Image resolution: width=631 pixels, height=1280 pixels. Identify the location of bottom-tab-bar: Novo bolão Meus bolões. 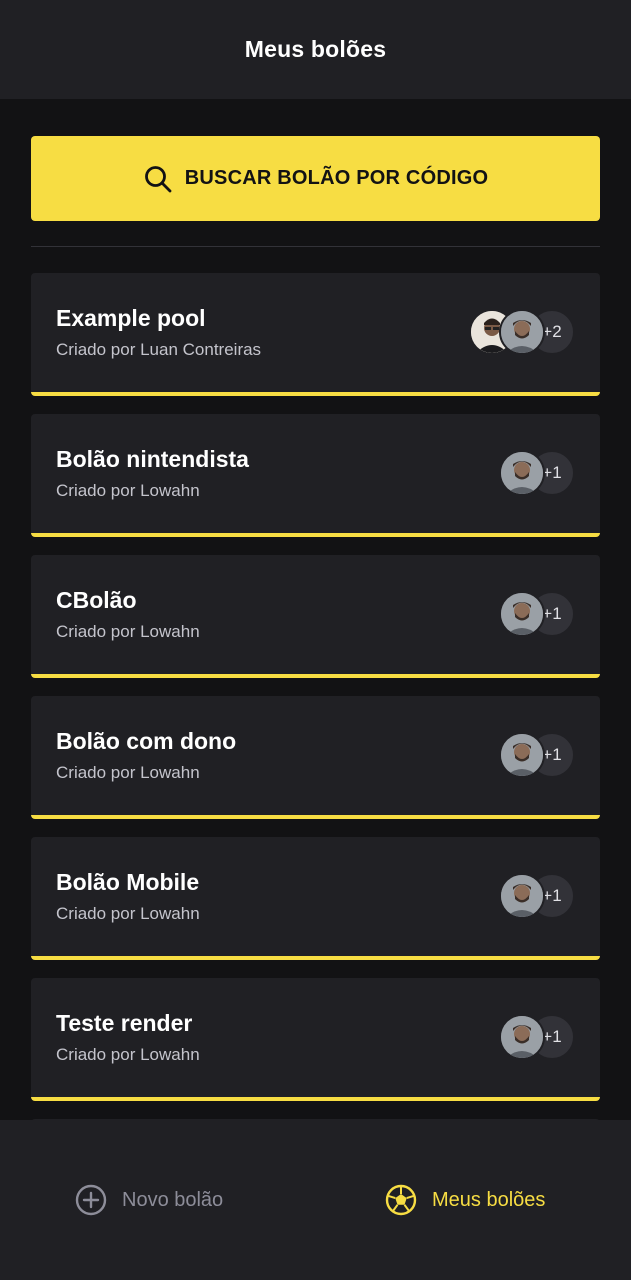
(315, 1200).